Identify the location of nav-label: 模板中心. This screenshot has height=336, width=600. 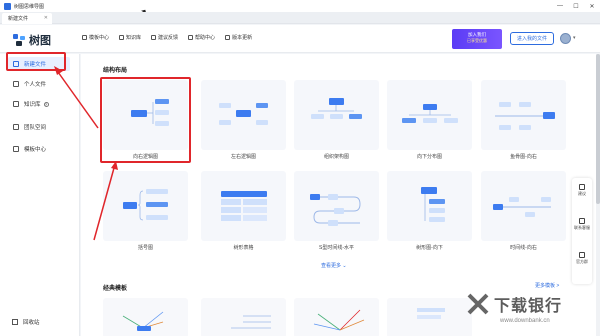
(99, 38).